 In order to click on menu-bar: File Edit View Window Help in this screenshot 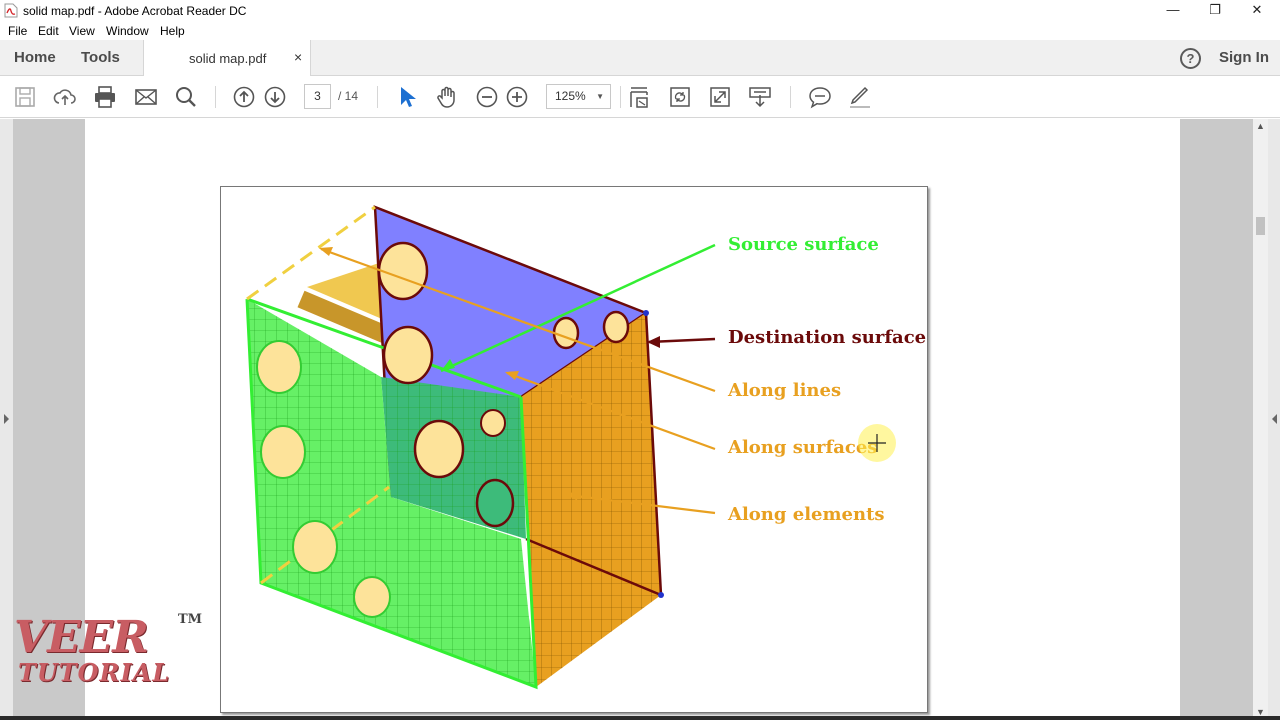, I will do `click(640, 31)`.